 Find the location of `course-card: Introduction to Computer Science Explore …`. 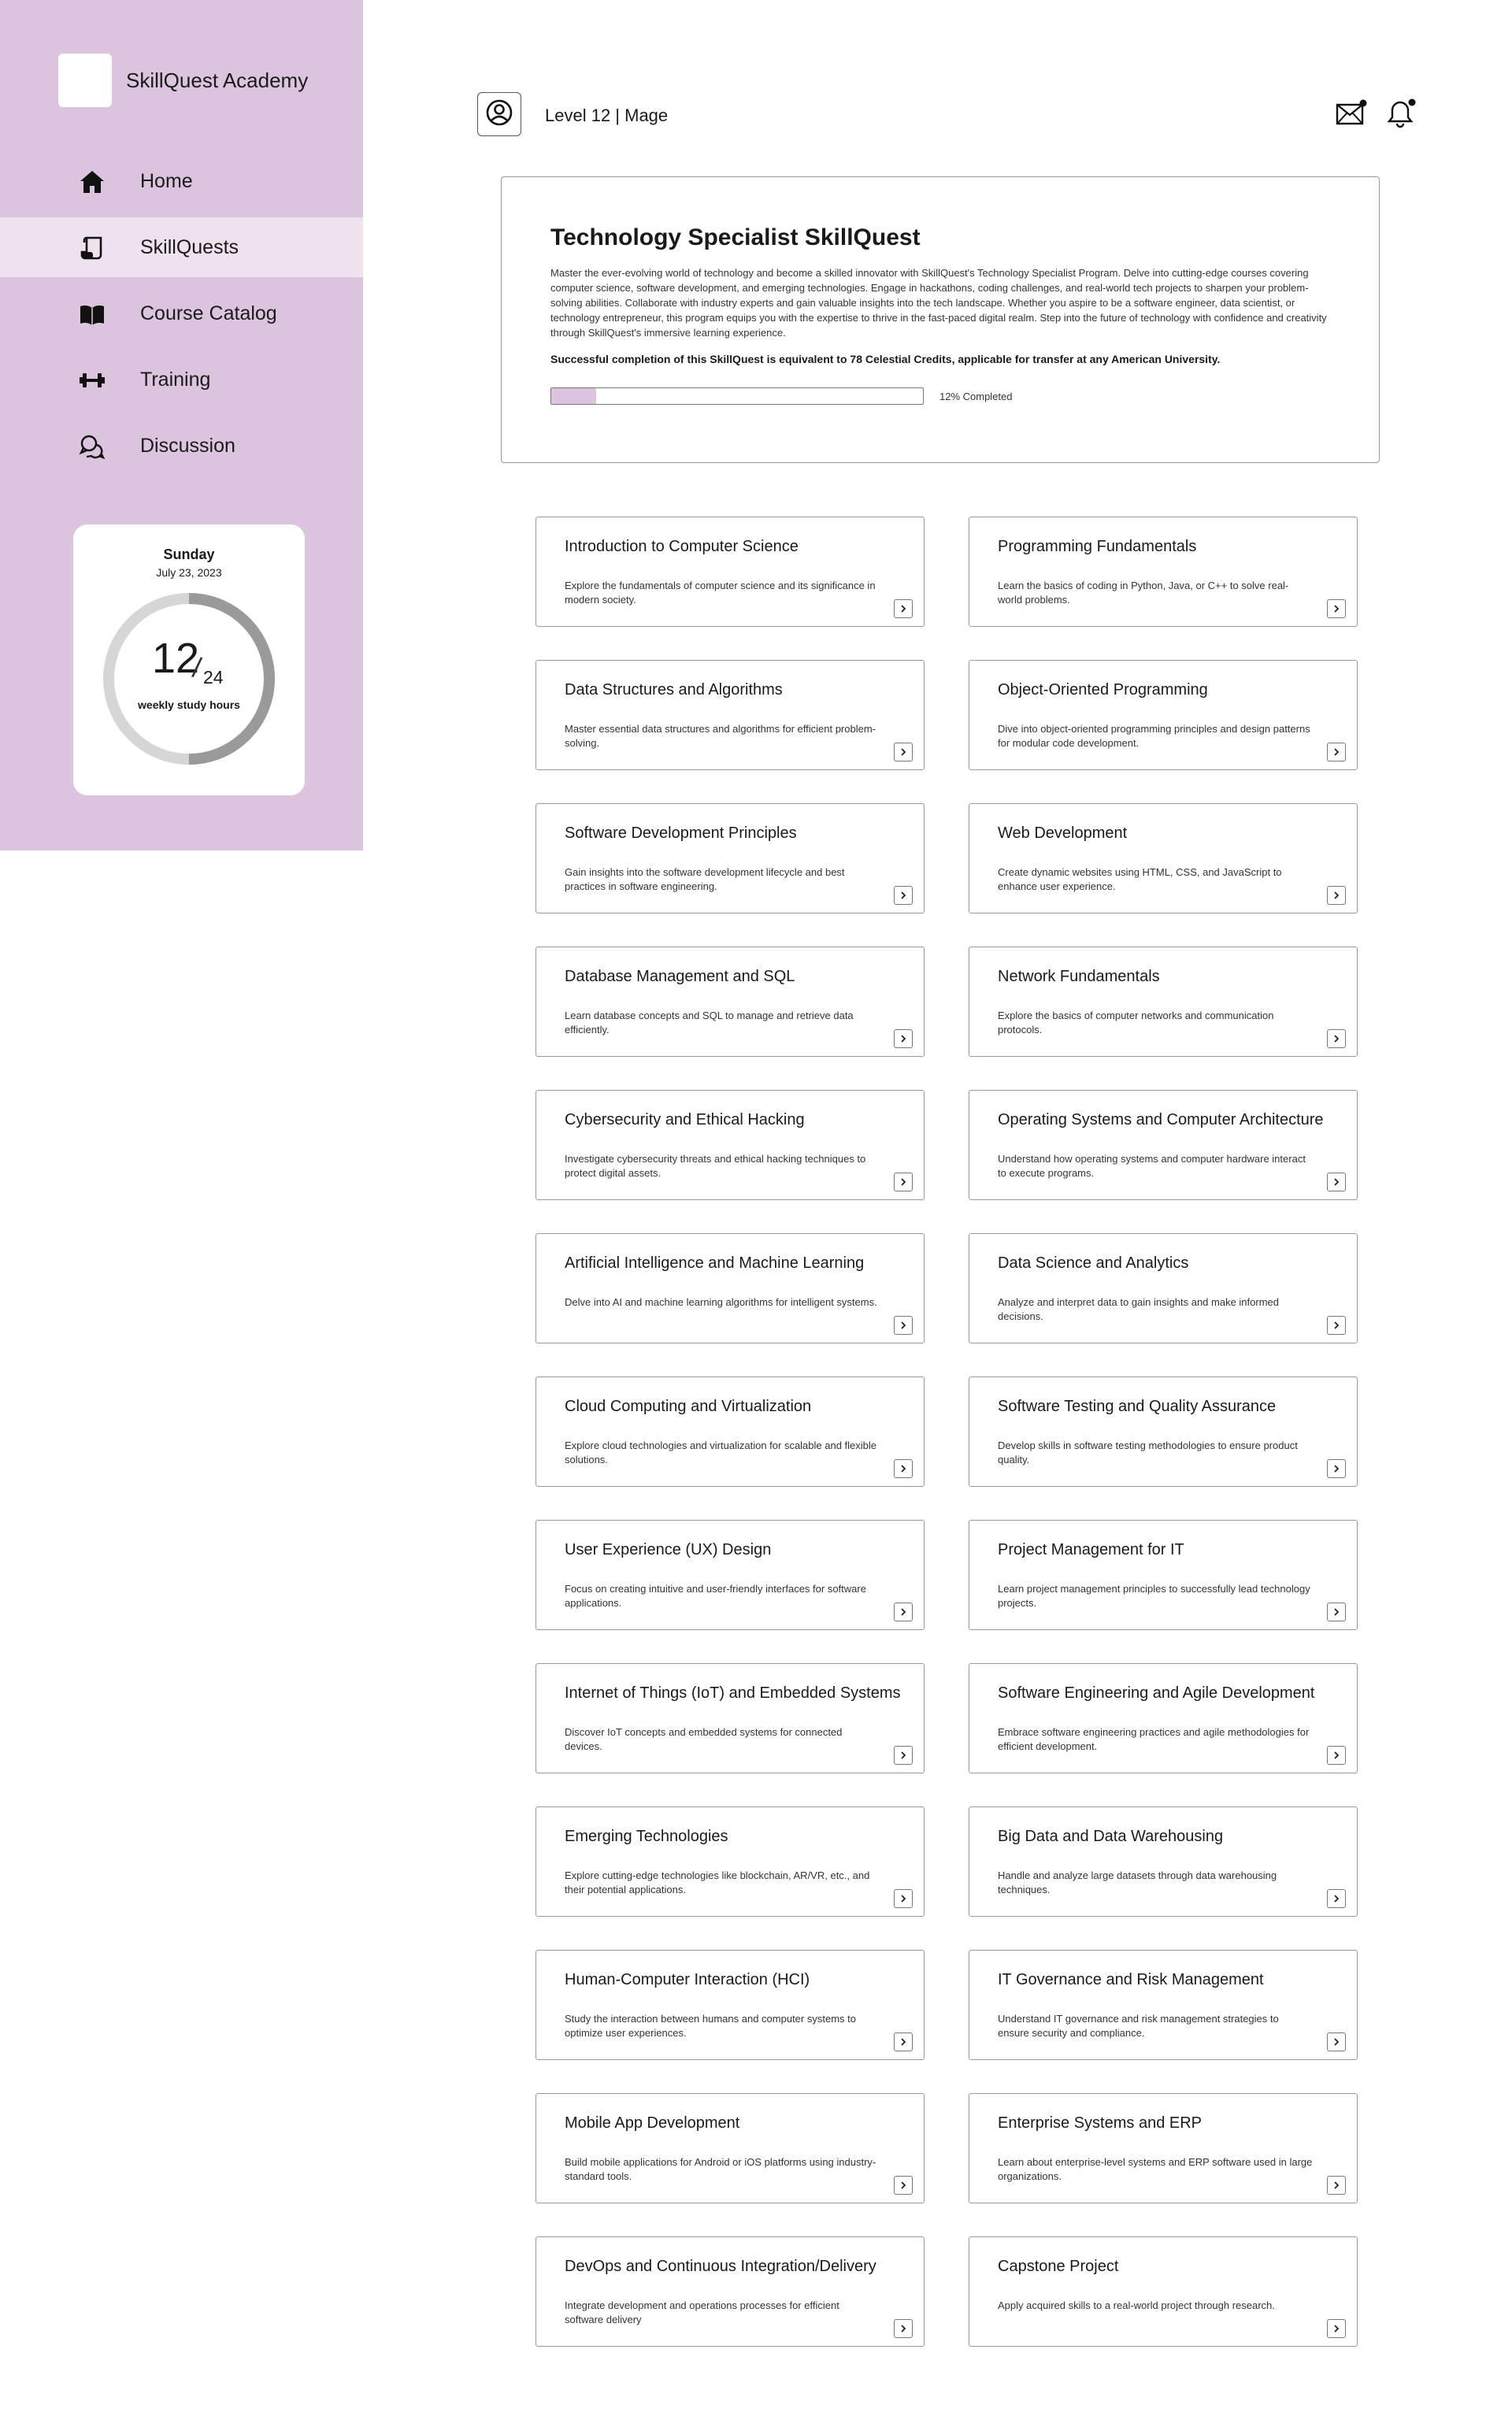

course-card: Introduction to Computer Science Explore … is located at coordinates (730, 572).